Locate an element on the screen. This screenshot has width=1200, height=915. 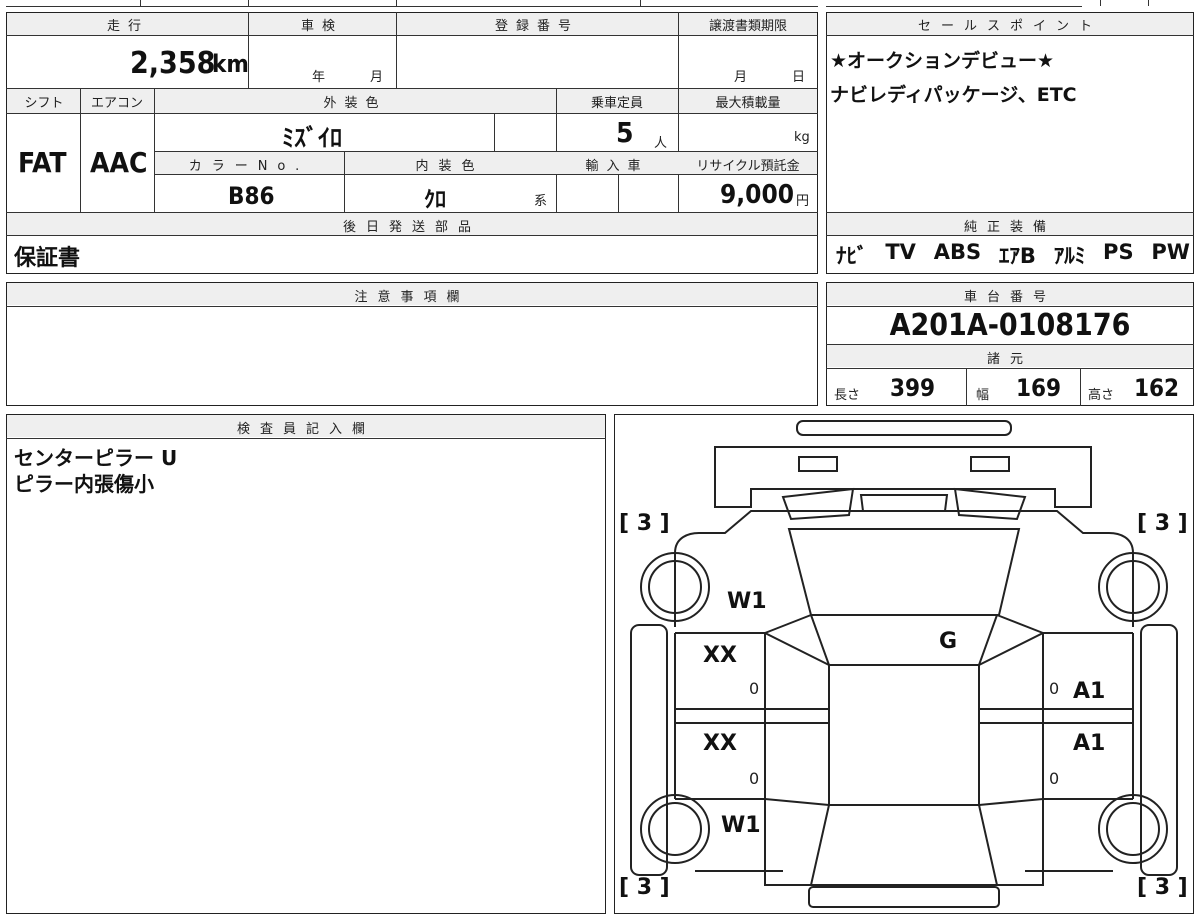
header-import: 輸入車 is located at coordinates (617, 166).